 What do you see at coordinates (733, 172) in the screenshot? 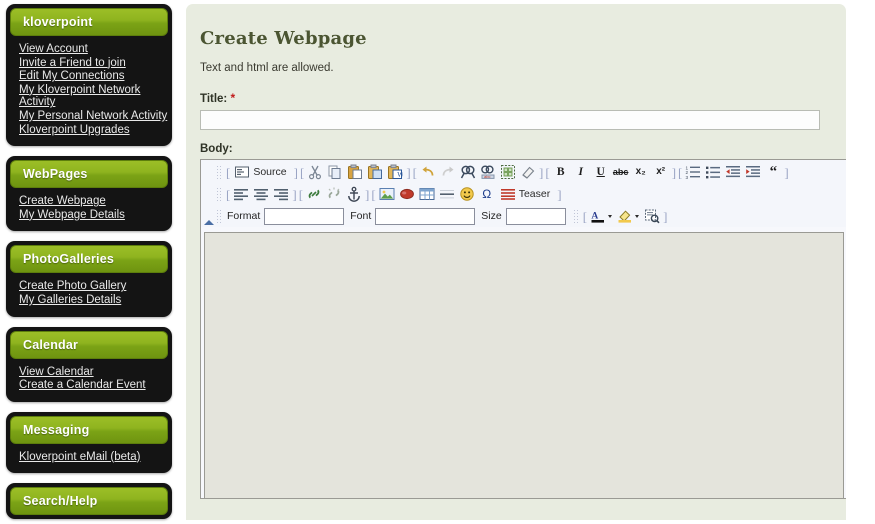
I see `decrease-indent-button` at bounding box center [733, 172].